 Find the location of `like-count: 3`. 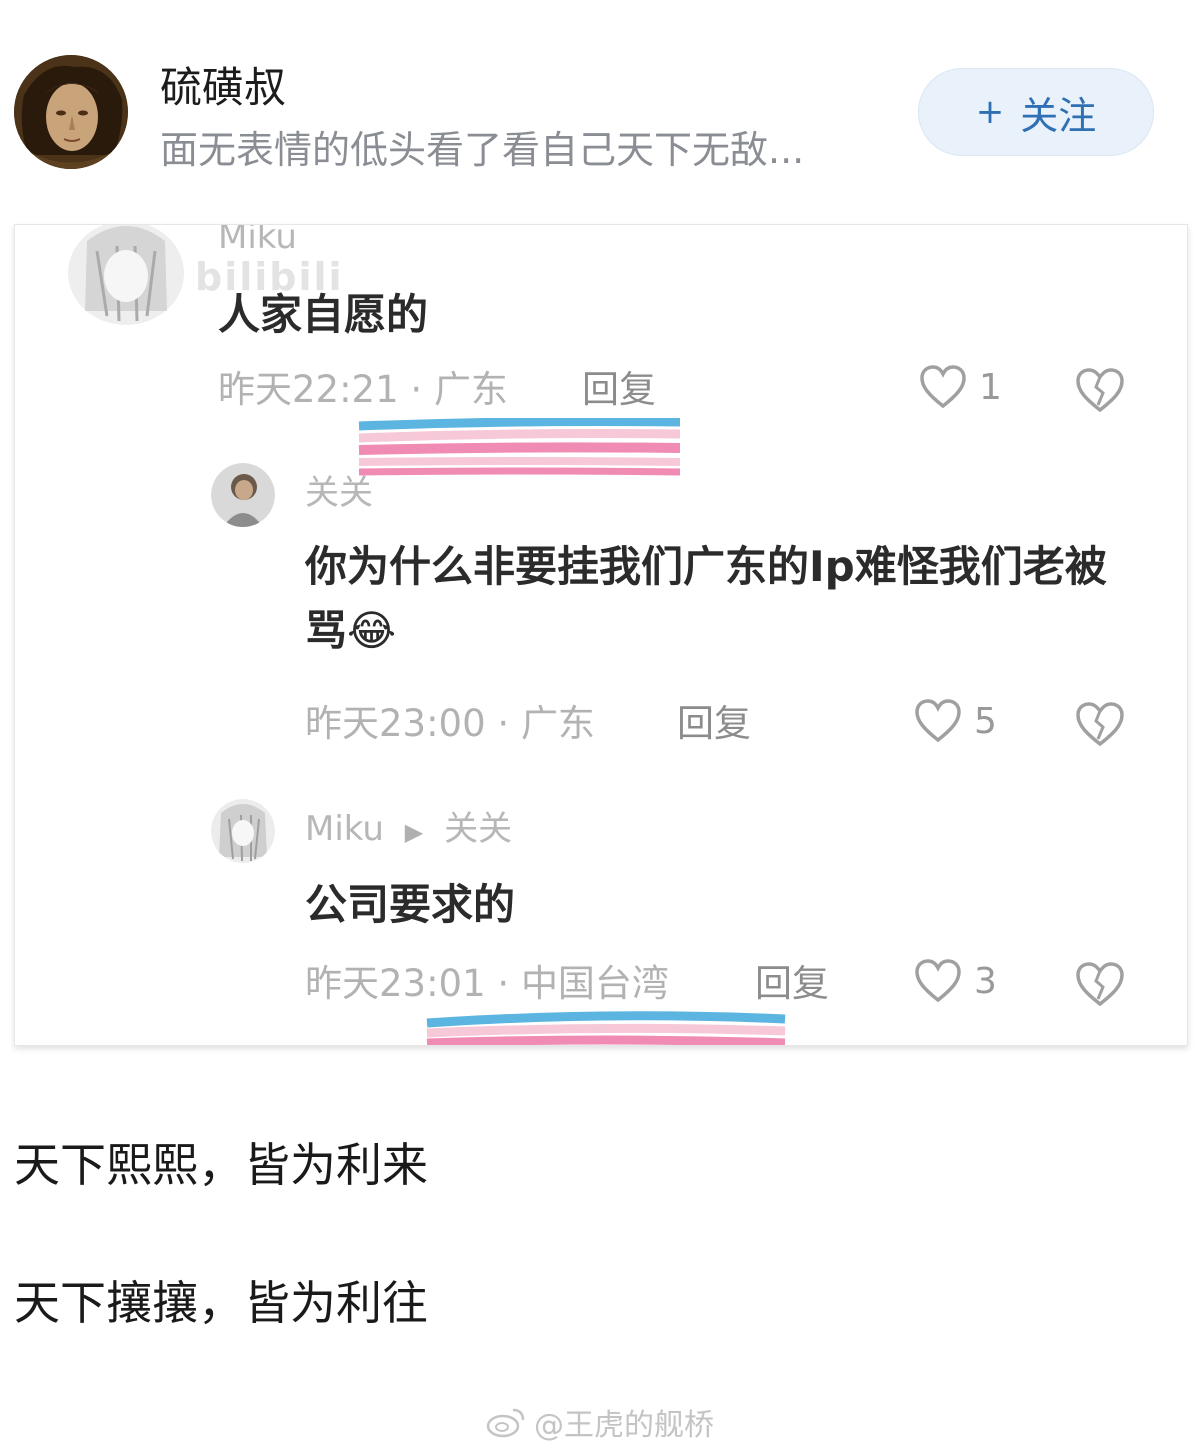

like-count: 3 is located at coordinates (985, 981).